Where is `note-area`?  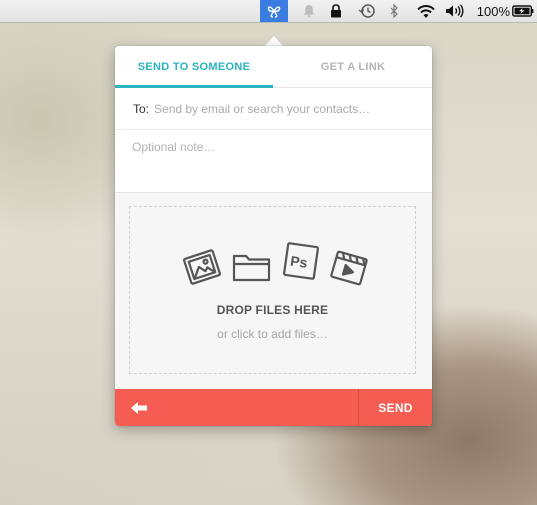
note-area is located at coordinates (273, 161).